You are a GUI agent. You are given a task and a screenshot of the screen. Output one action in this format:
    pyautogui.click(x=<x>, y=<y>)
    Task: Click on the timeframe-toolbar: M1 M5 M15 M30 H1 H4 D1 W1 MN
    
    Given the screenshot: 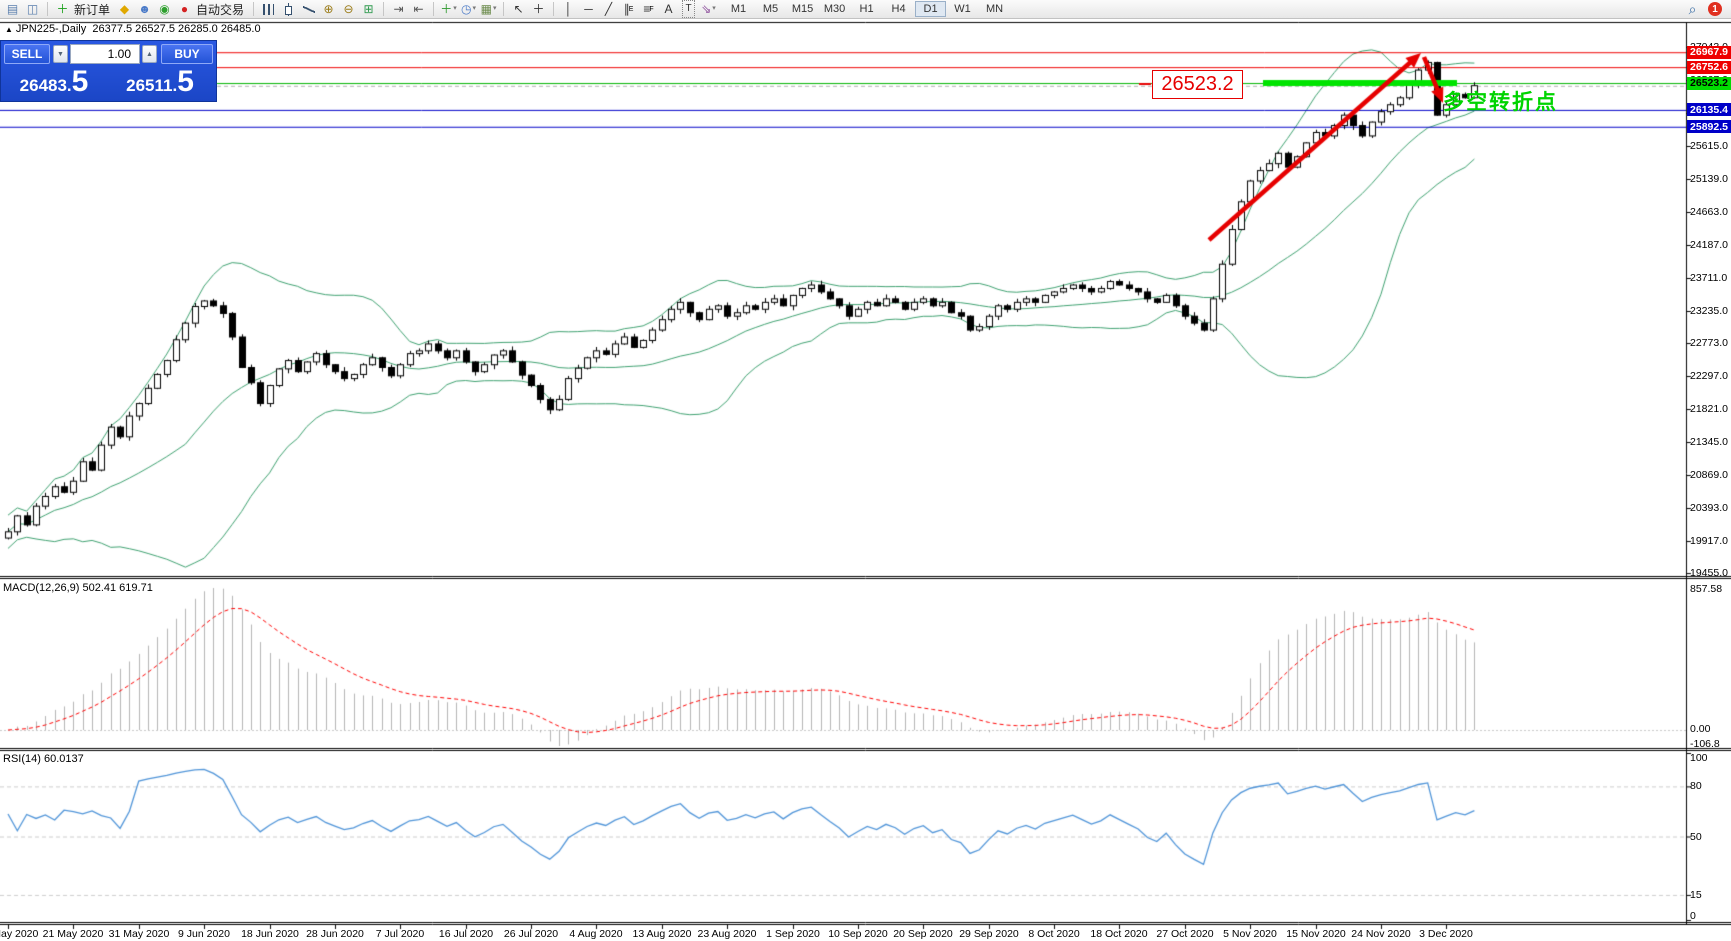 What is the action you would take?
    pyautogui.click(x=866, y=9)
    